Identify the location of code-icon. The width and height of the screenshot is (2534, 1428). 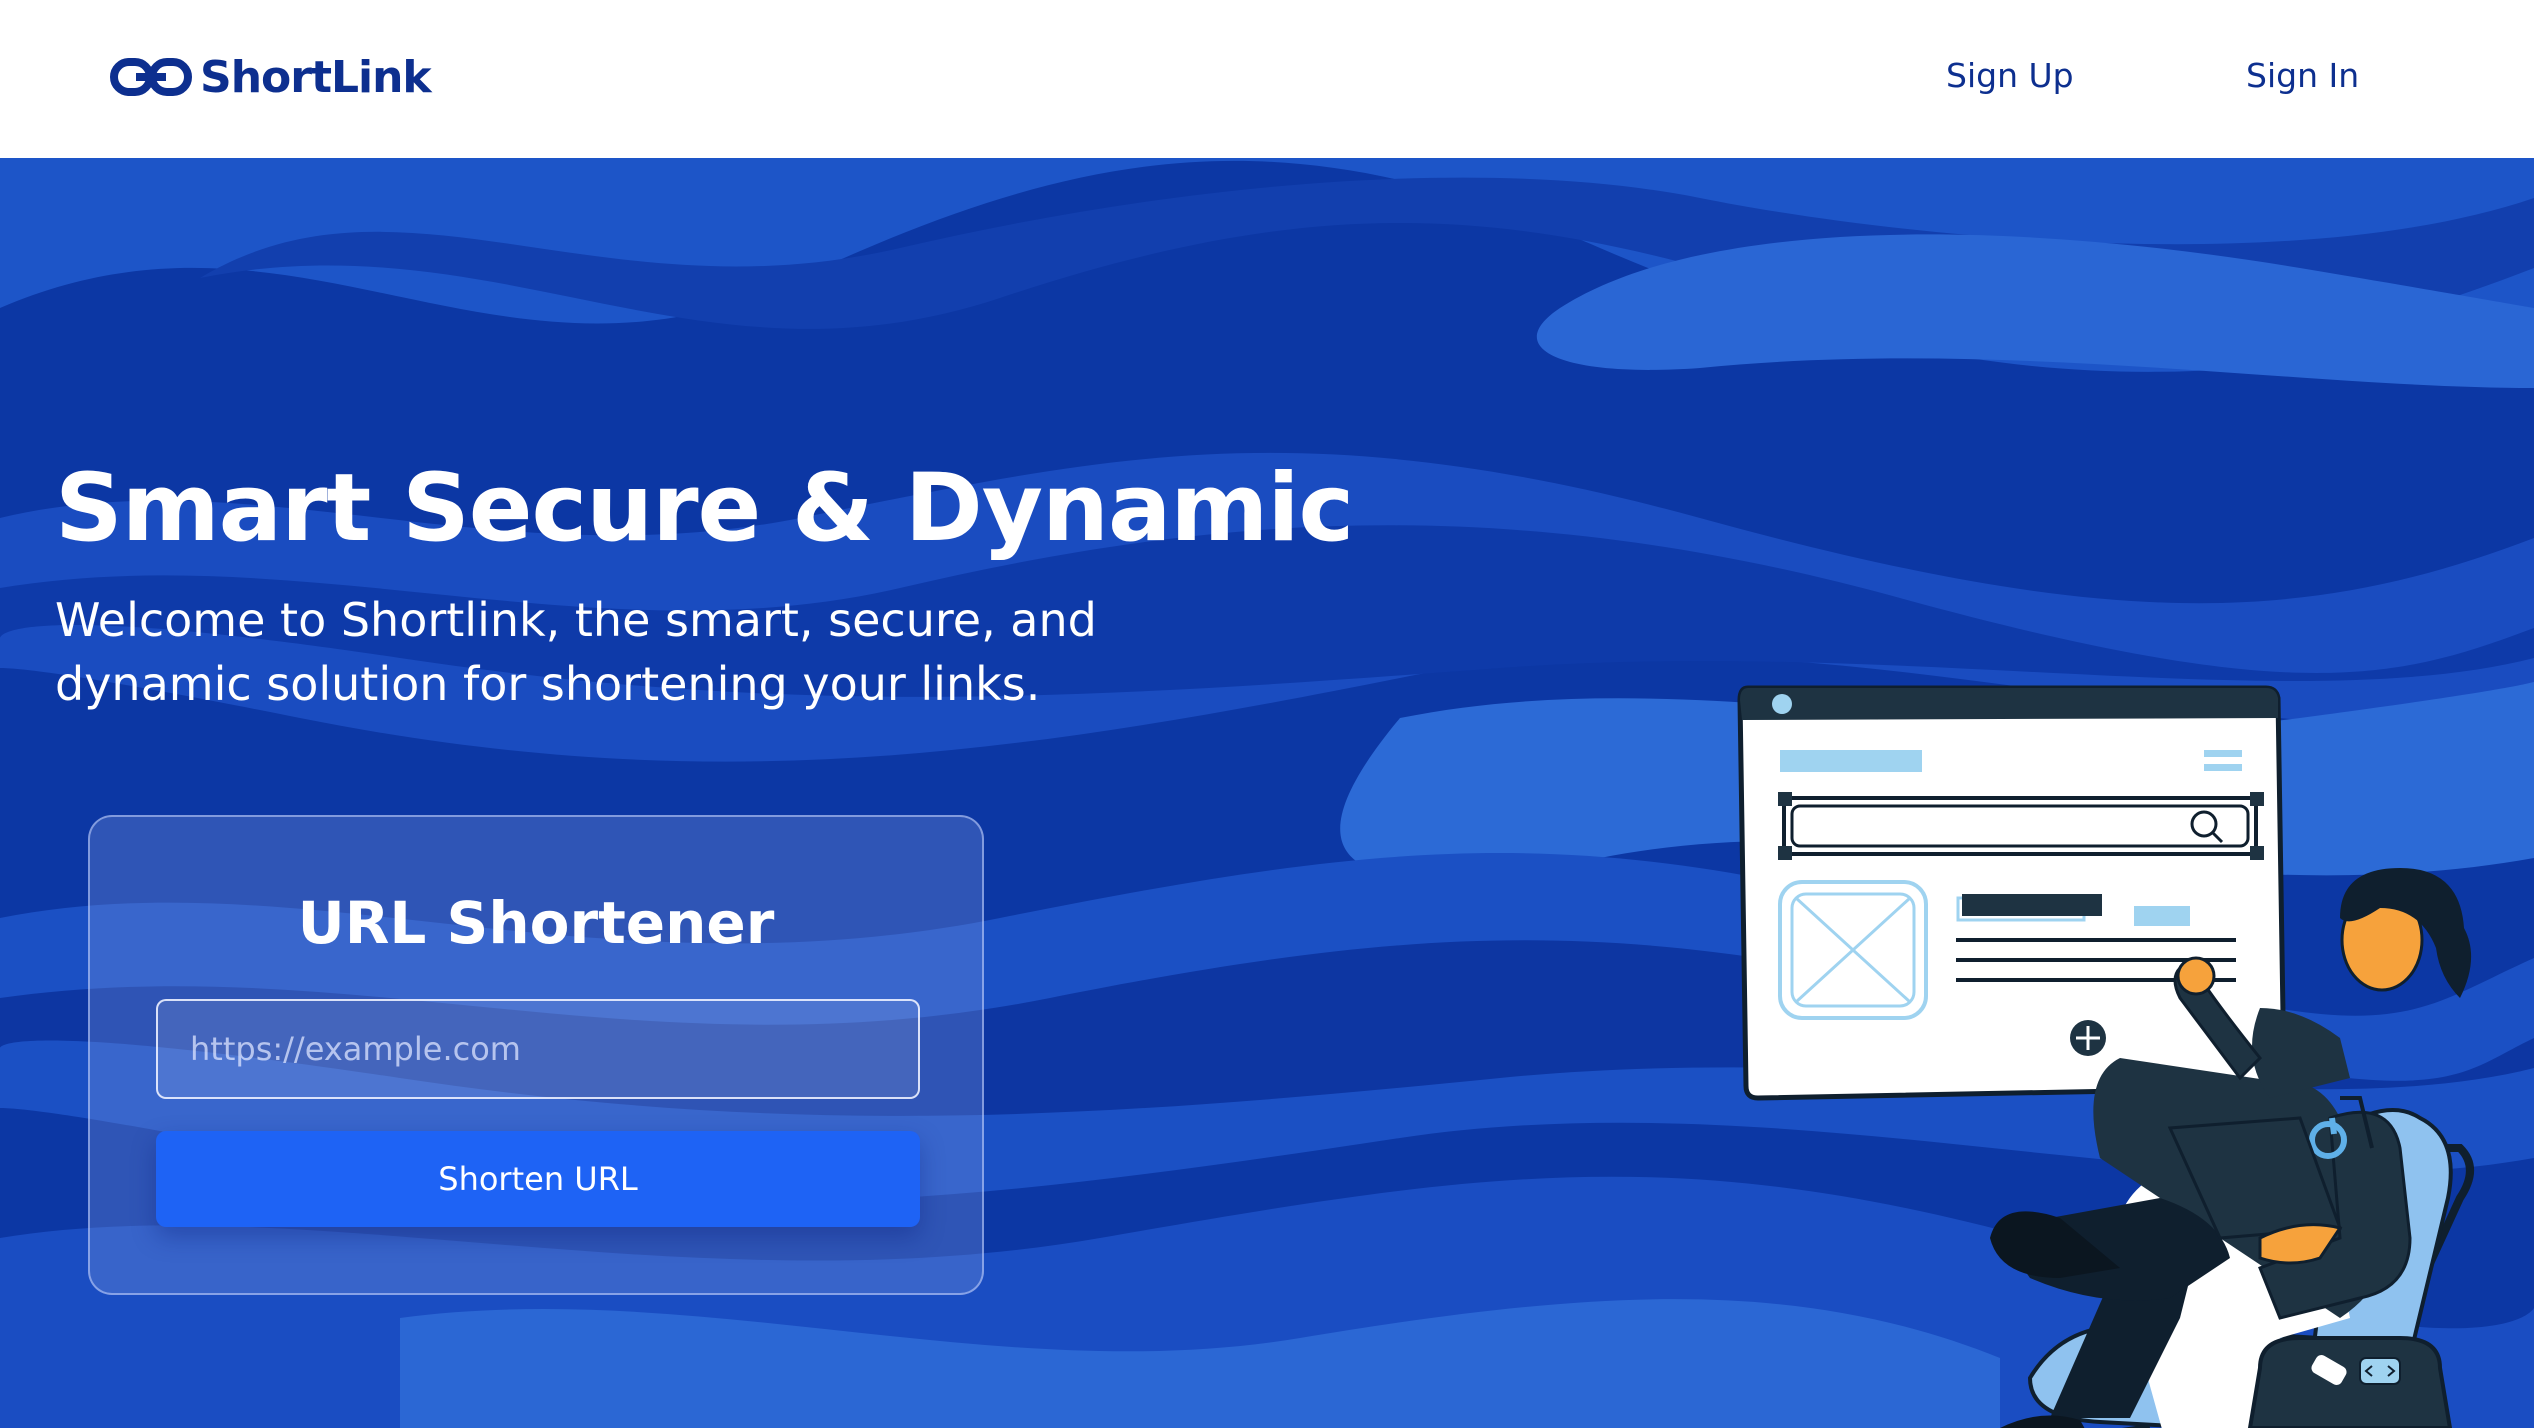
(2380, 1371).